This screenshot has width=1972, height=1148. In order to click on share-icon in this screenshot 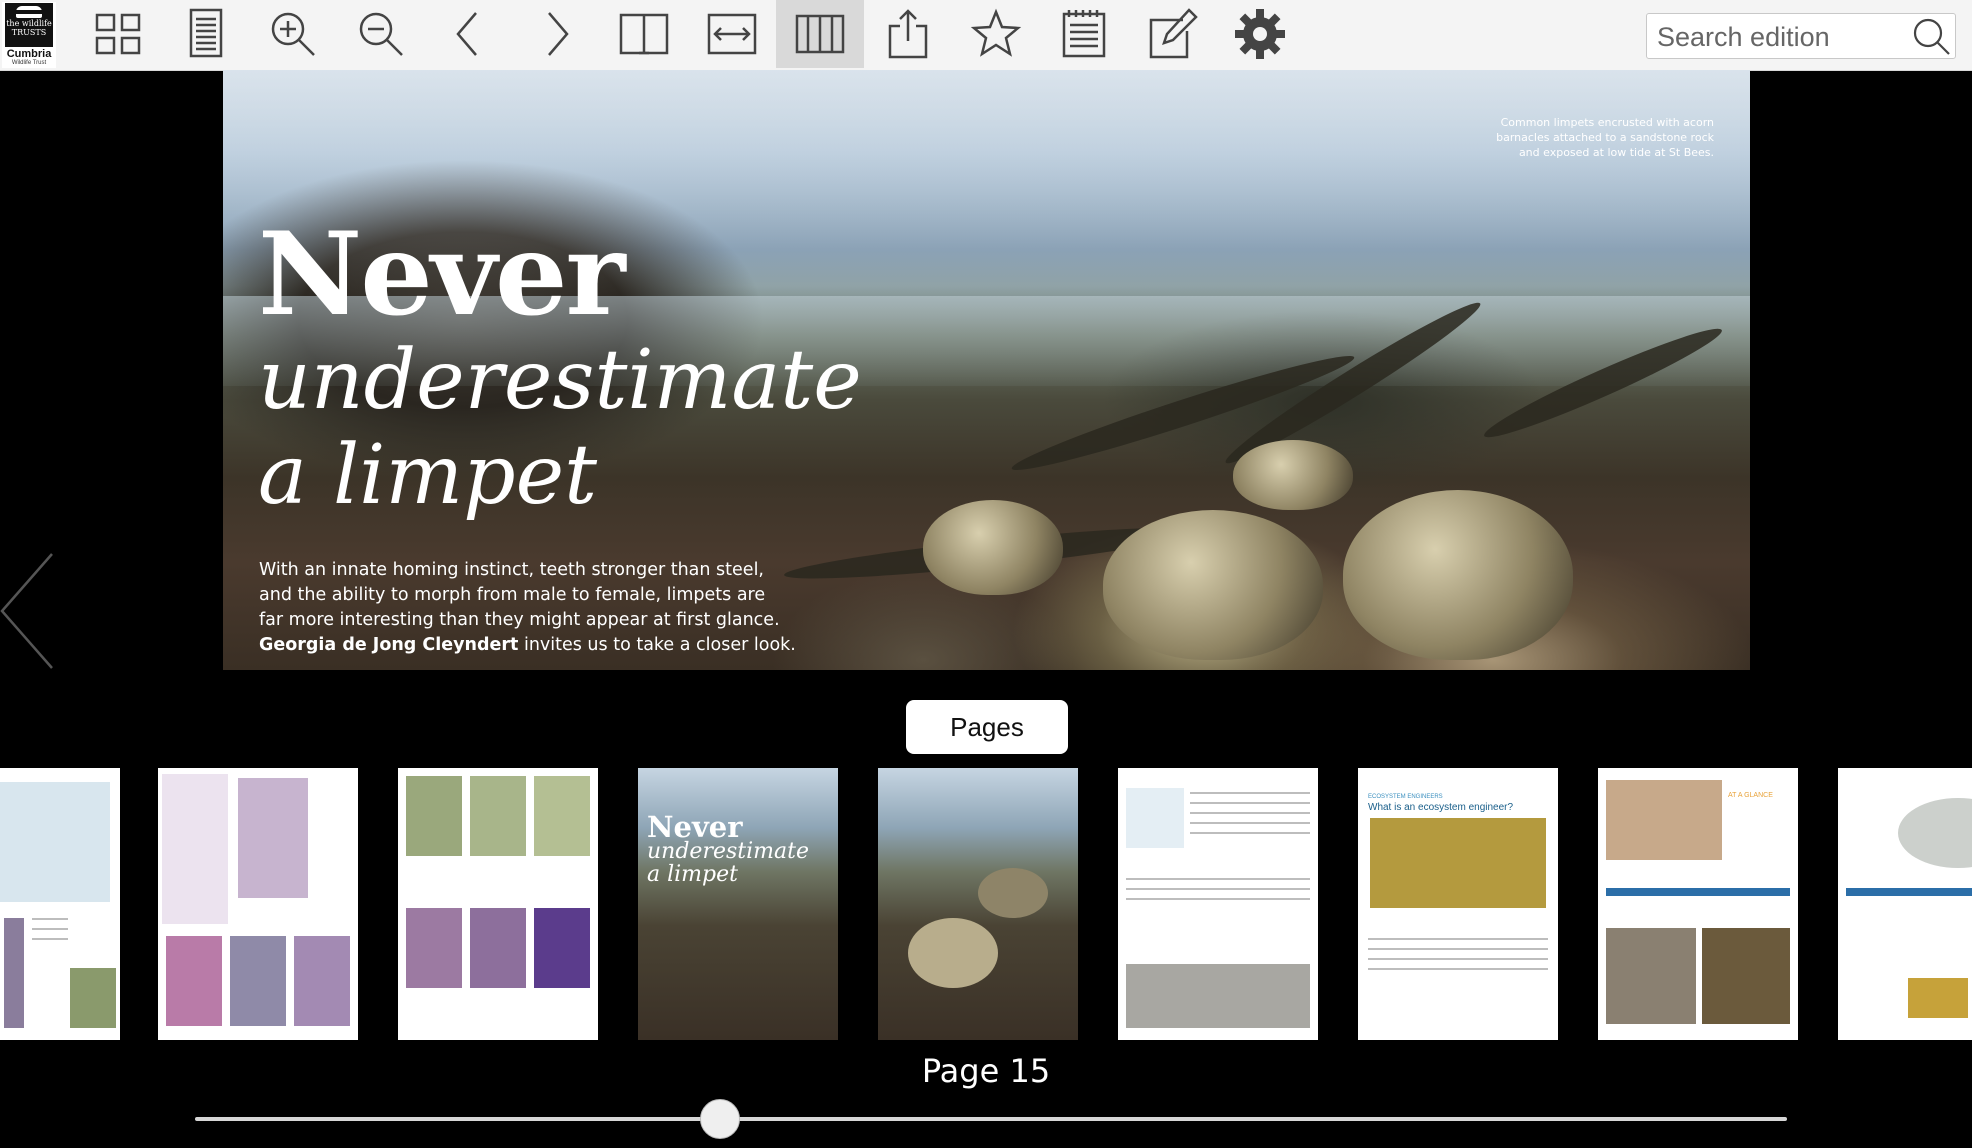, I will do `click(908, 34)`.